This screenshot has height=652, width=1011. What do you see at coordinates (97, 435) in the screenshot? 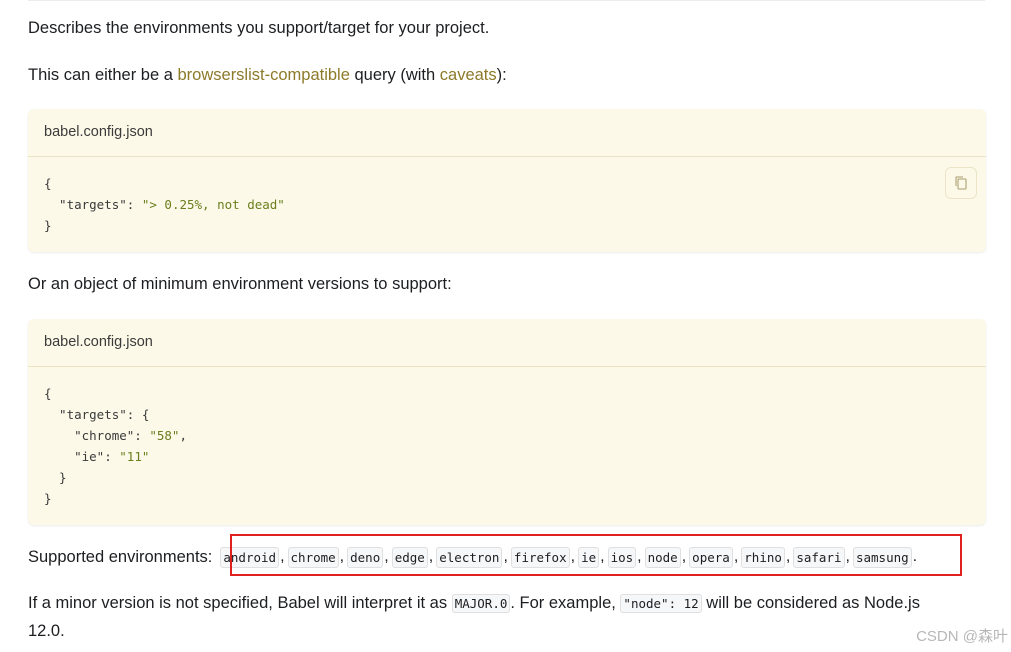
I see `code-key: "chrome":` at bounding box center [97, 435].